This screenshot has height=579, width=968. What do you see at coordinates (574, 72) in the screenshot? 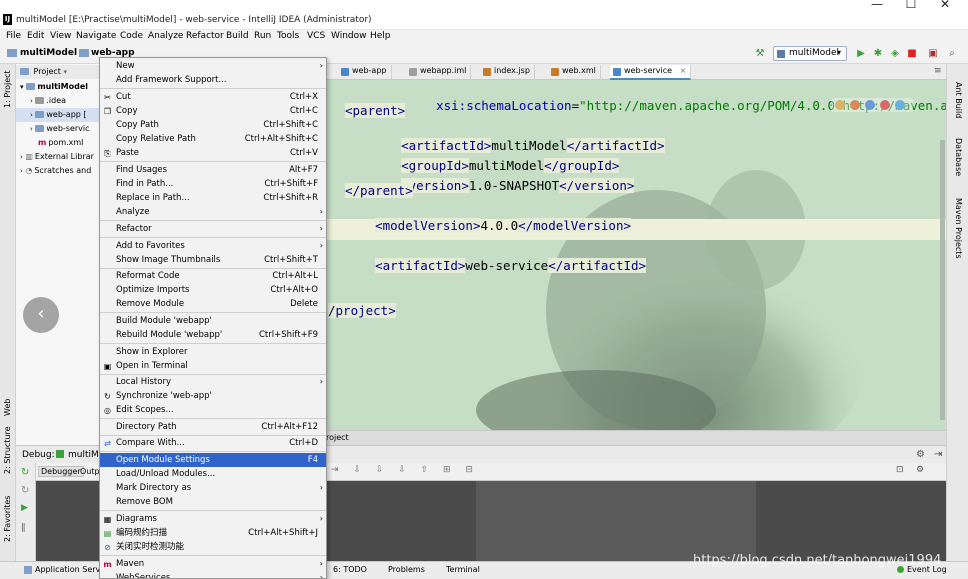
I see `tab-web-xml: web.xml` at bounding box center [574, 72].